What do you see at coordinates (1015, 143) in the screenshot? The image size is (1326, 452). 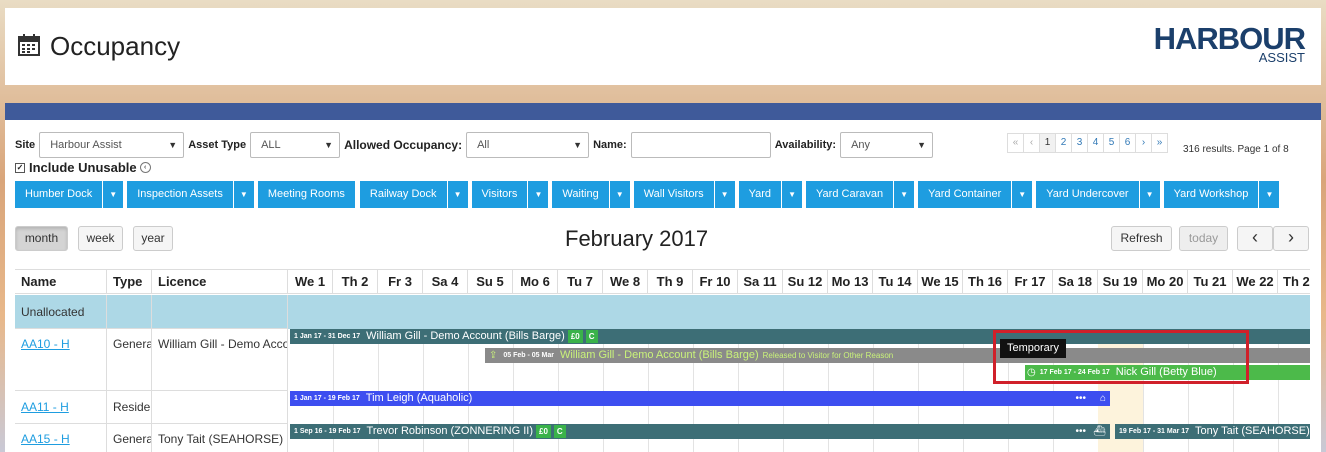 I see `first-page-button: «` at bounding box center [1015, 143].